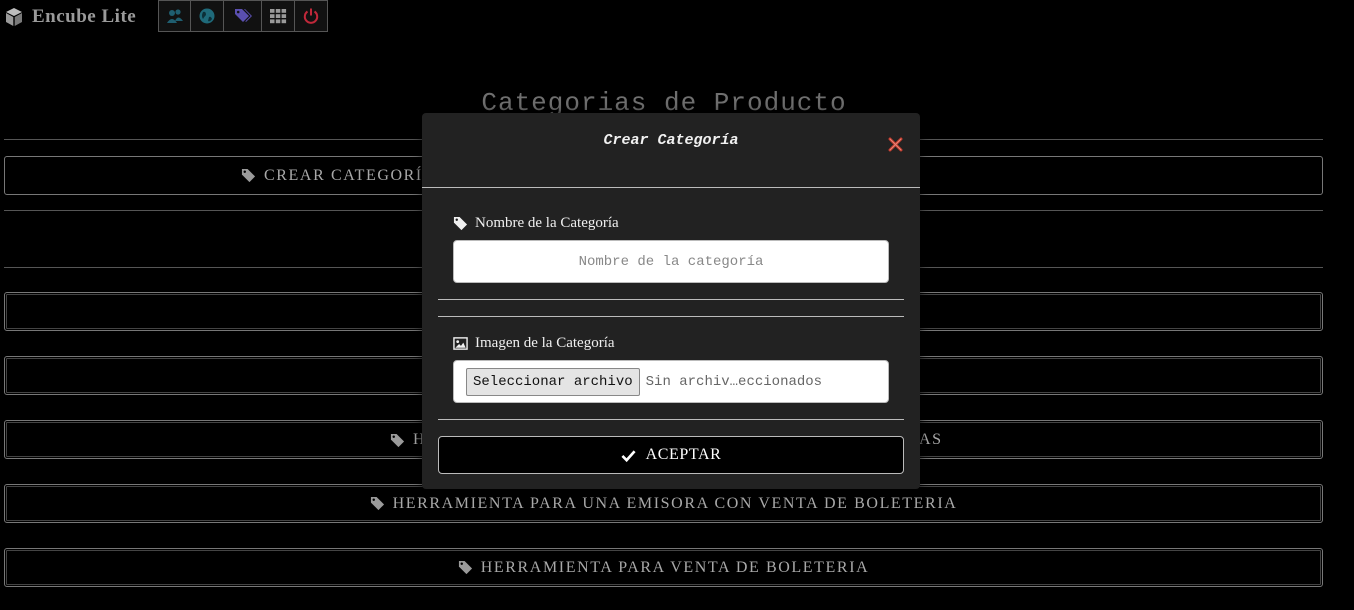  I want to click on category-label: HERRAMIENTA PARA VENTA DE BOLETERIA, so click(675, 567).